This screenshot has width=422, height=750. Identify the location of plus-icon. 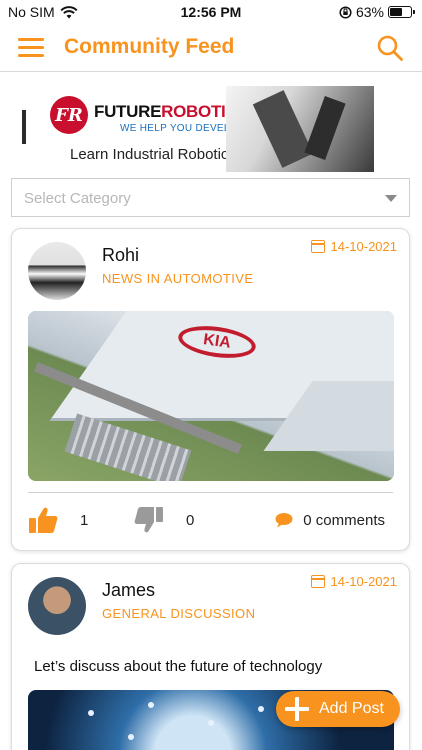
(297, 709).